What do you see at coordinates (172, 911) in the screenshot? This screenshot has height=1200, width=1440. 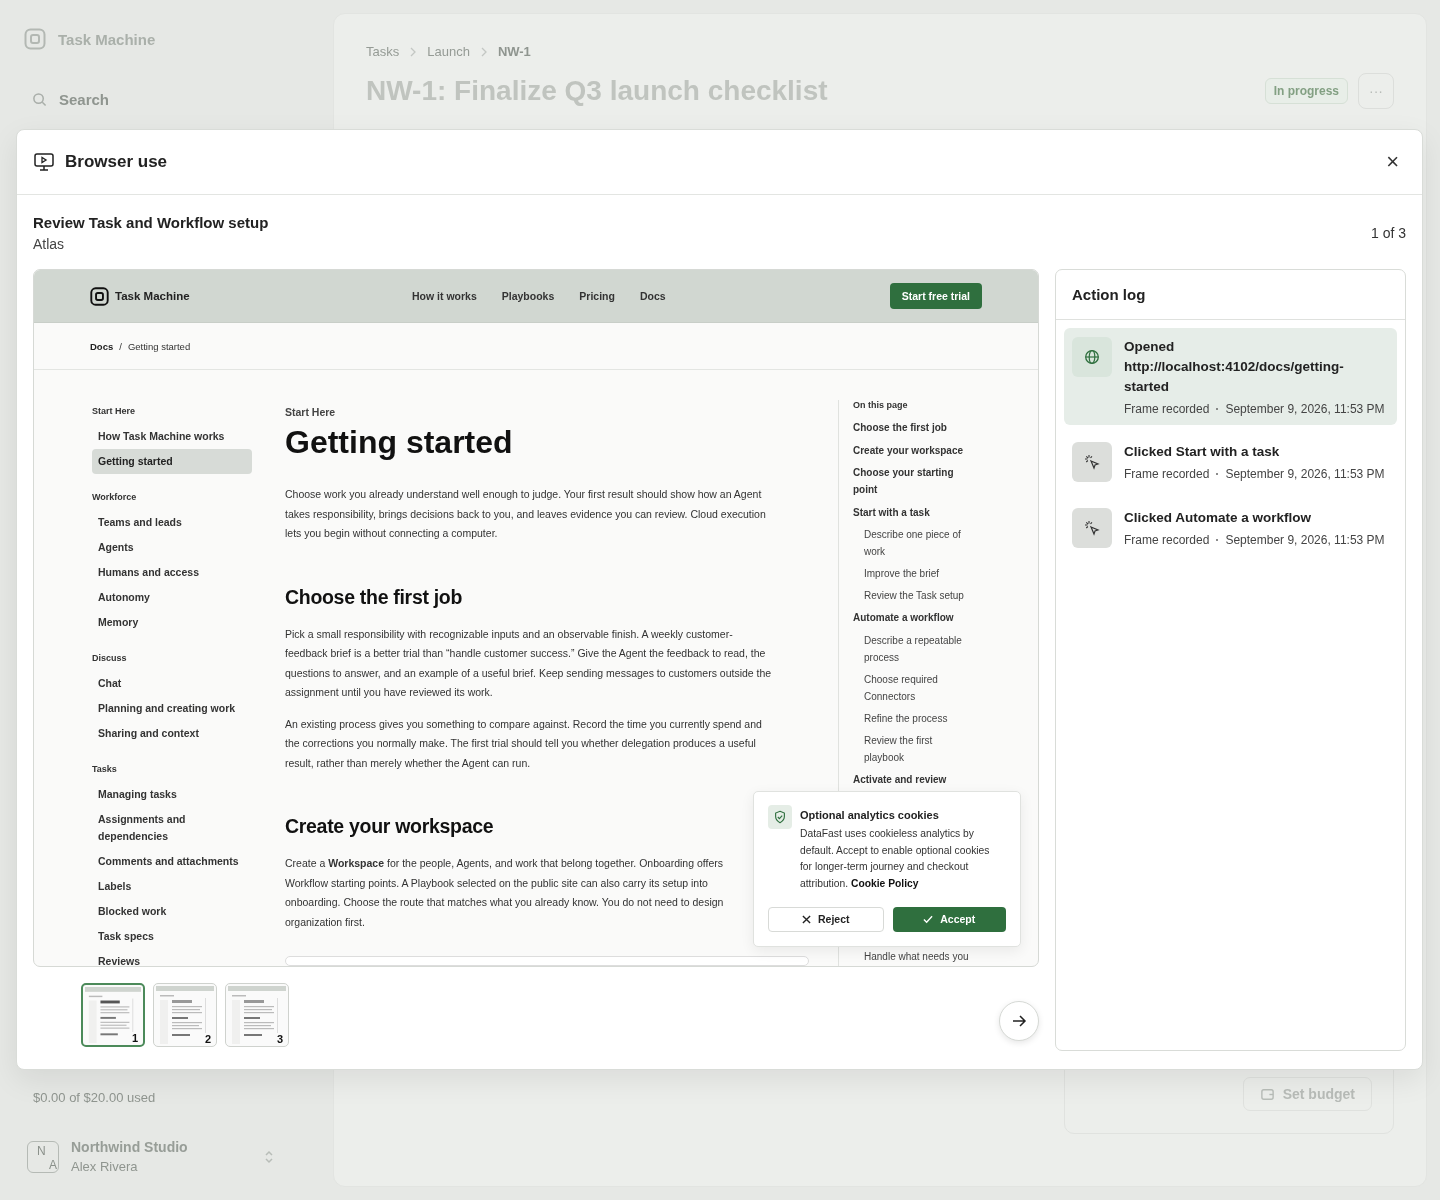 I see `docs-nav-item: Blocked work` at bounding box center [172, 911].